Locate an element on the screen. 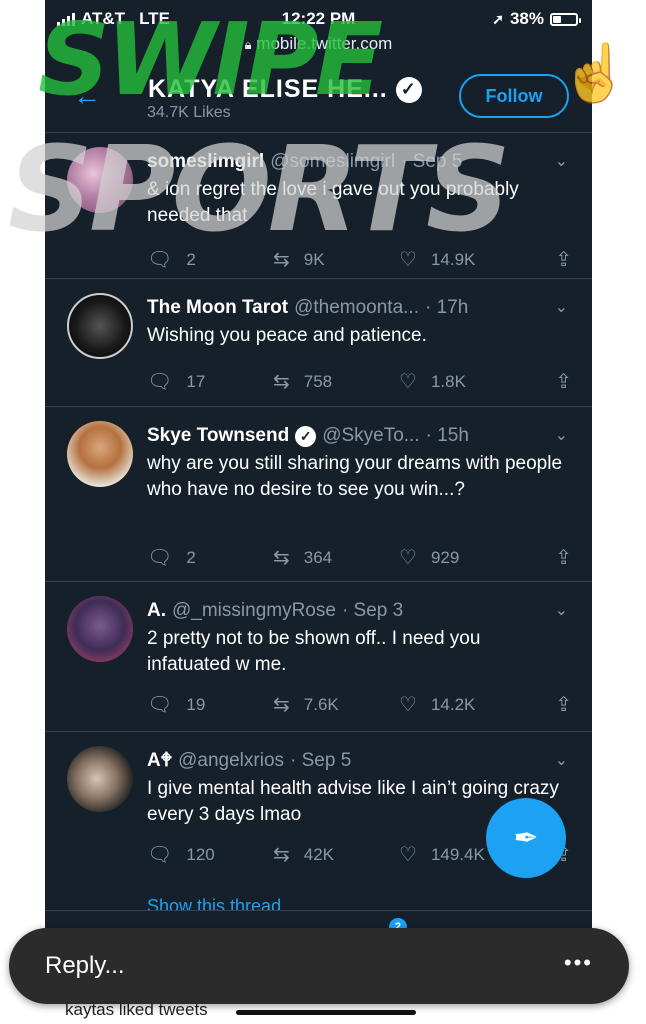 The width and height of the screenshot is (646, 1024). tweet-time: · 17h is located at coordinates (447, 307).